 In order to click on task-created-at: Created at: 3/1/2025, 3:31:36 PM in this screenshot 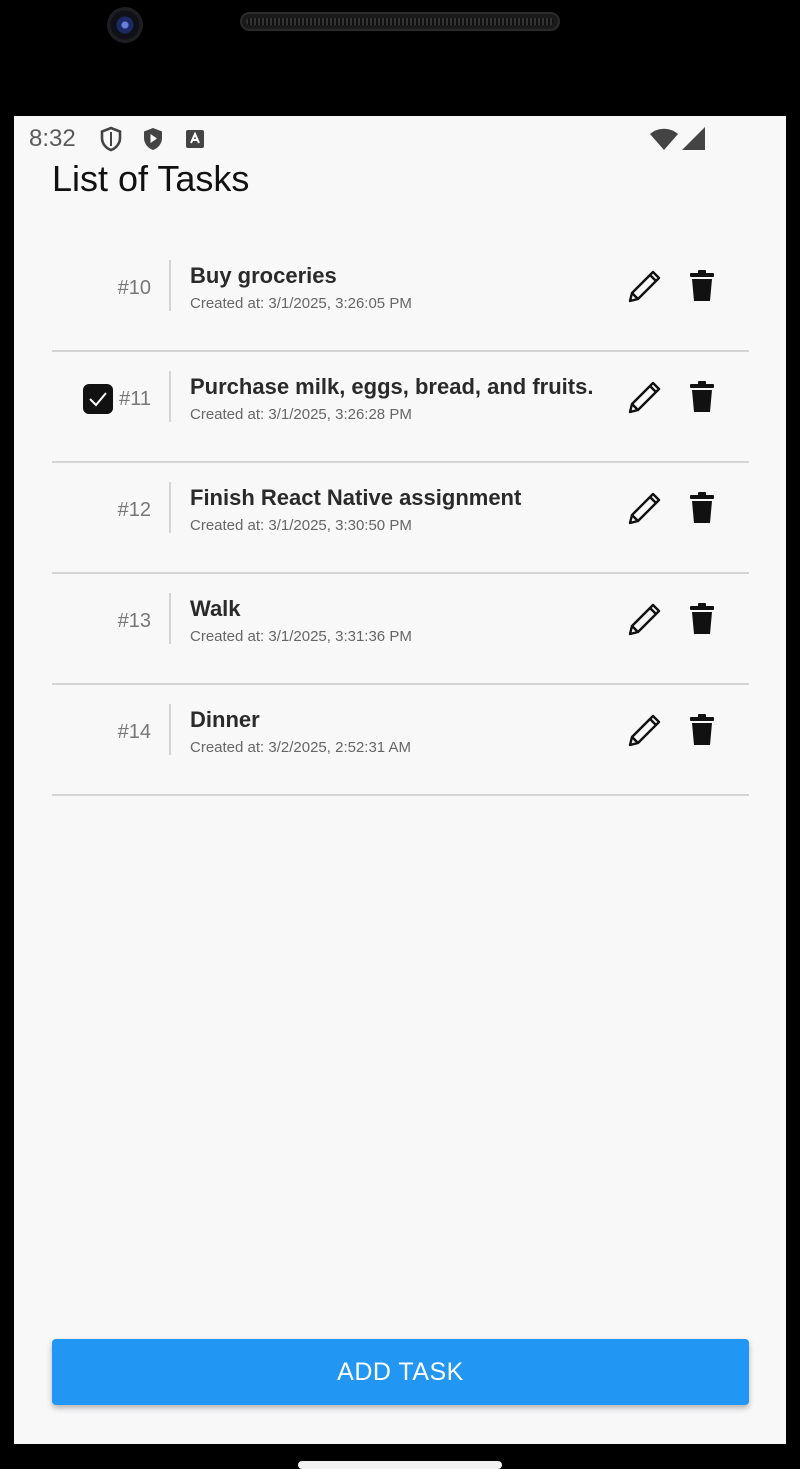, I will do `click(301, 636)`.